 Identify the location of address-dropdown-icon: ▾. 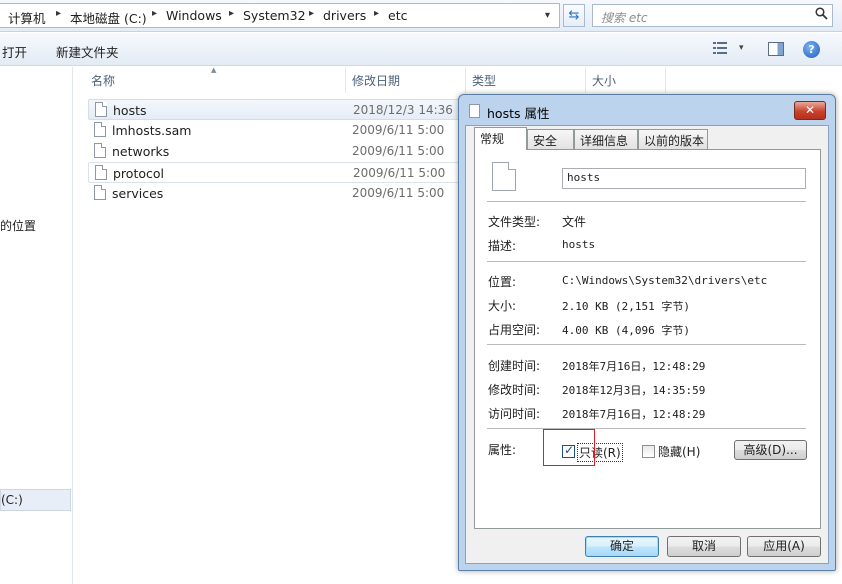
(547, 15).